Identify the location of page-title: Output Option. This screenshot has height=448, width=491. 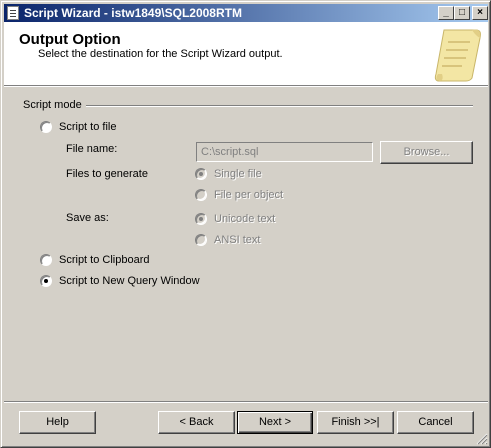
(70, 39).